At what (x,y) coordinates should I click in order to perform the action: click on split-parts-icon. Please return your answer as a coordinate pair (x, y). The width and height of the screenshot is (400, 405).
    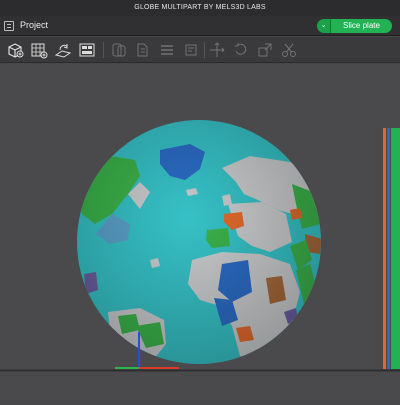
    Looking at the image, I should click on (143, 50).